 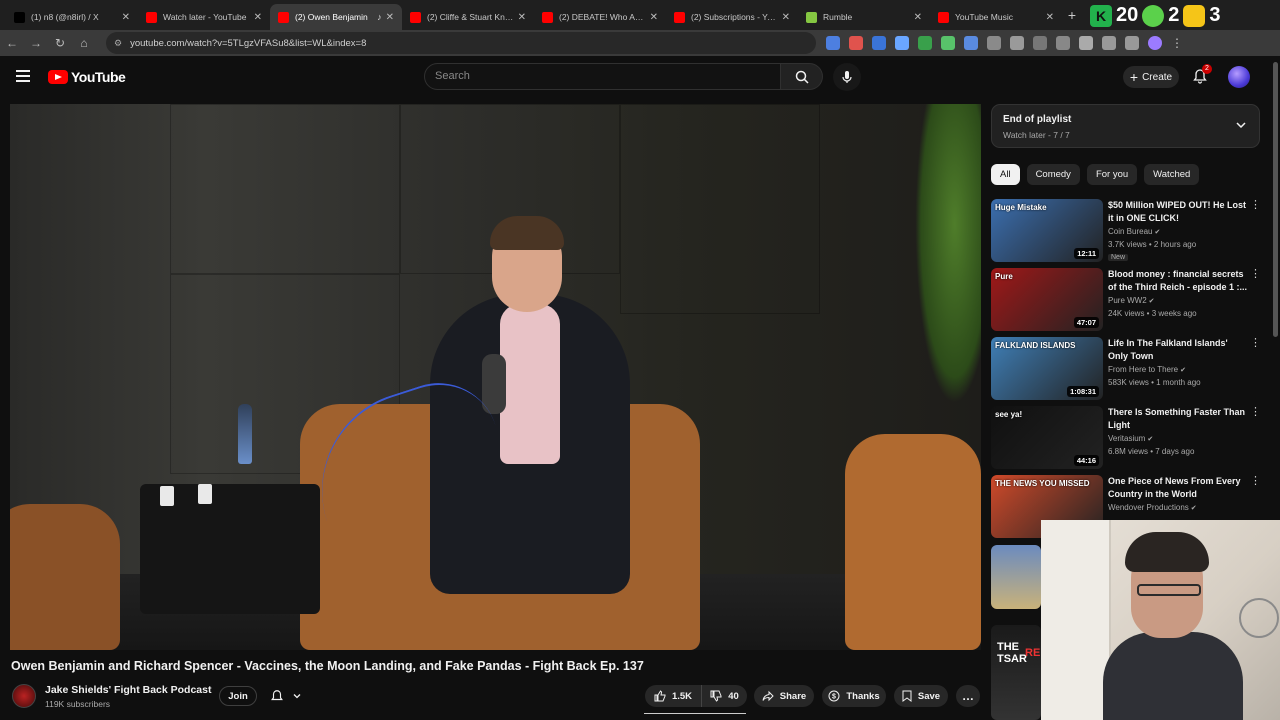 What do you see at coordinates (732, 17) in the screenshot?
I see `browser-tab: (2) Subscriptions - YouT ✕` at bounding box center [732, 17].